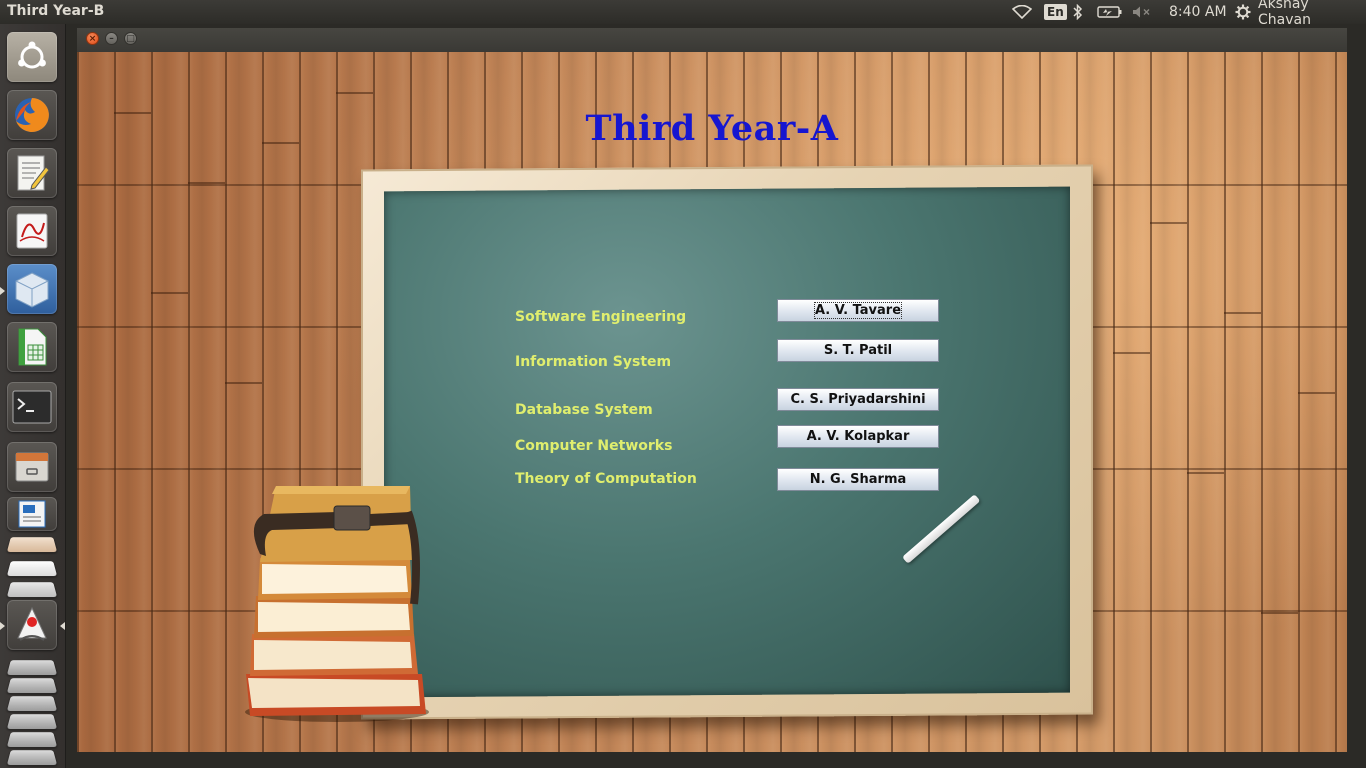 This screenshot has width=1366, height=768. I want to click on writer-icon, so click(32, 514).